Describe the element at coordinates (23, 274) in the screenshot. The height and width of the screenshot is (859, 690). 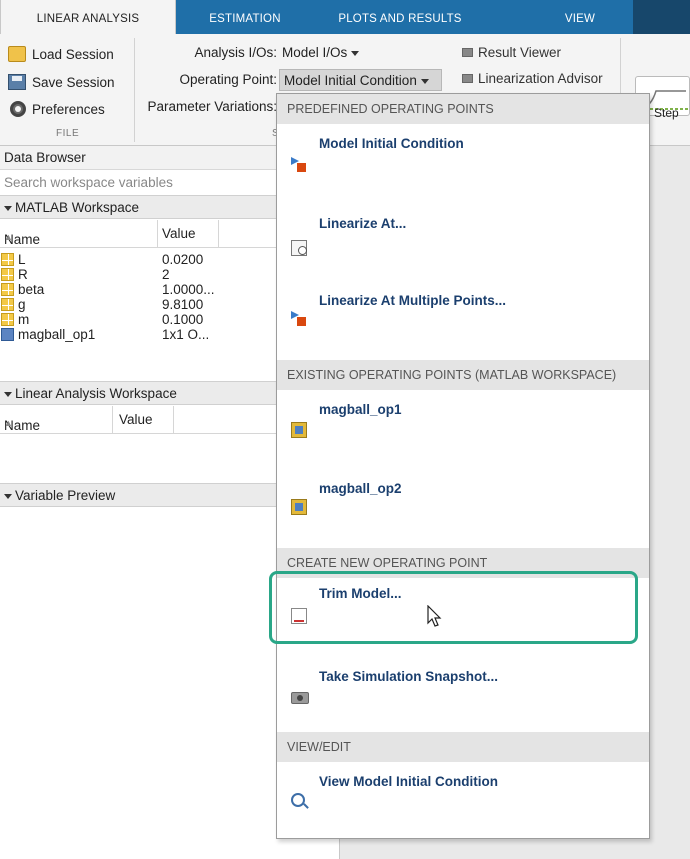
I see `var-name: R` at that location.